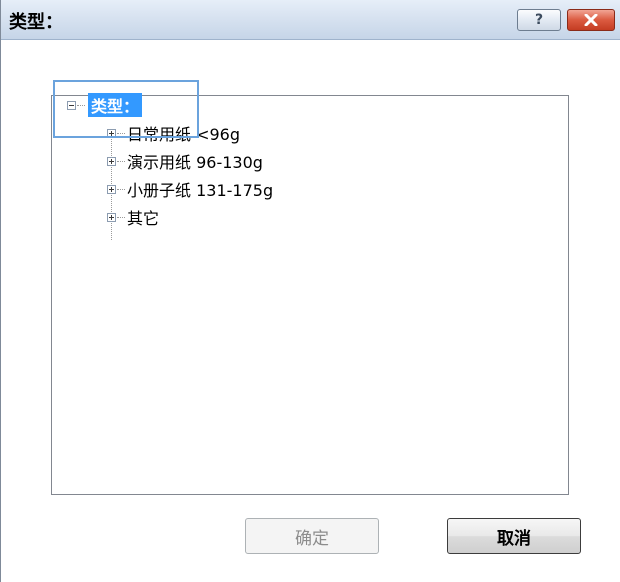 This screenshot has height=582, width=620. I want to click on help-button: ?, so click(539, 20).